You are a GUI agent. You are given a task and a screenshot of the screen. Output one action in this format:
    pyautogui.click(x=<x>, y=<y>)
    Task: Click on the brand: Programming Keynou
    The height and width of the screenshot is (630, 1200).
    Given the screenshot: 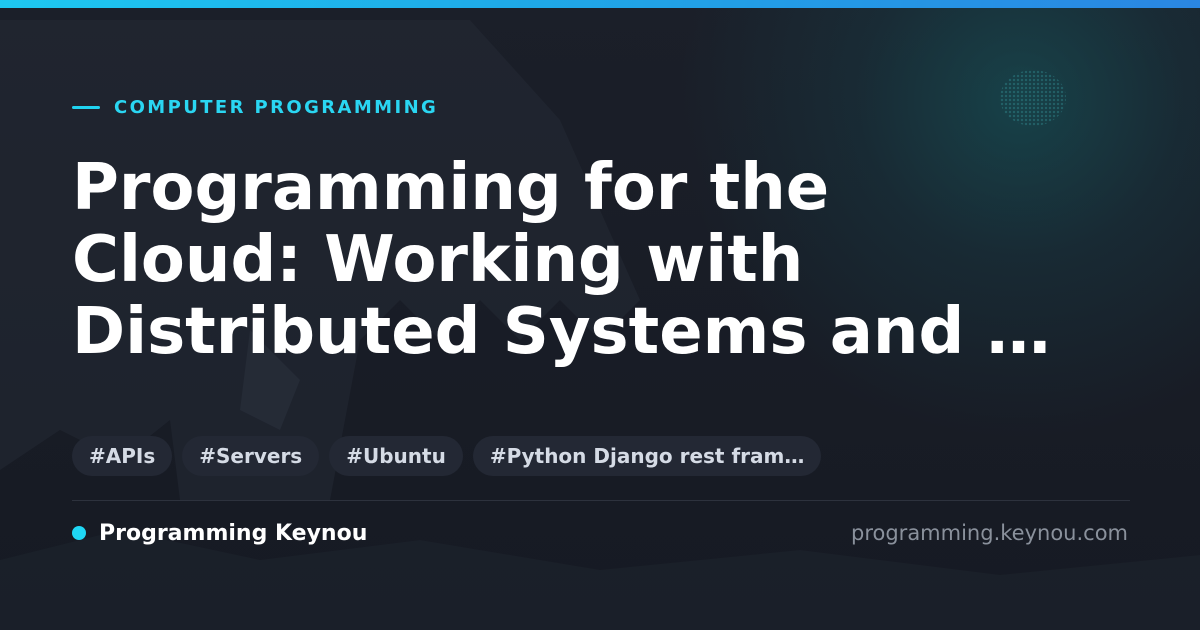 What is the action you would take?
    pyautogui.click(x=219, y=533)
    